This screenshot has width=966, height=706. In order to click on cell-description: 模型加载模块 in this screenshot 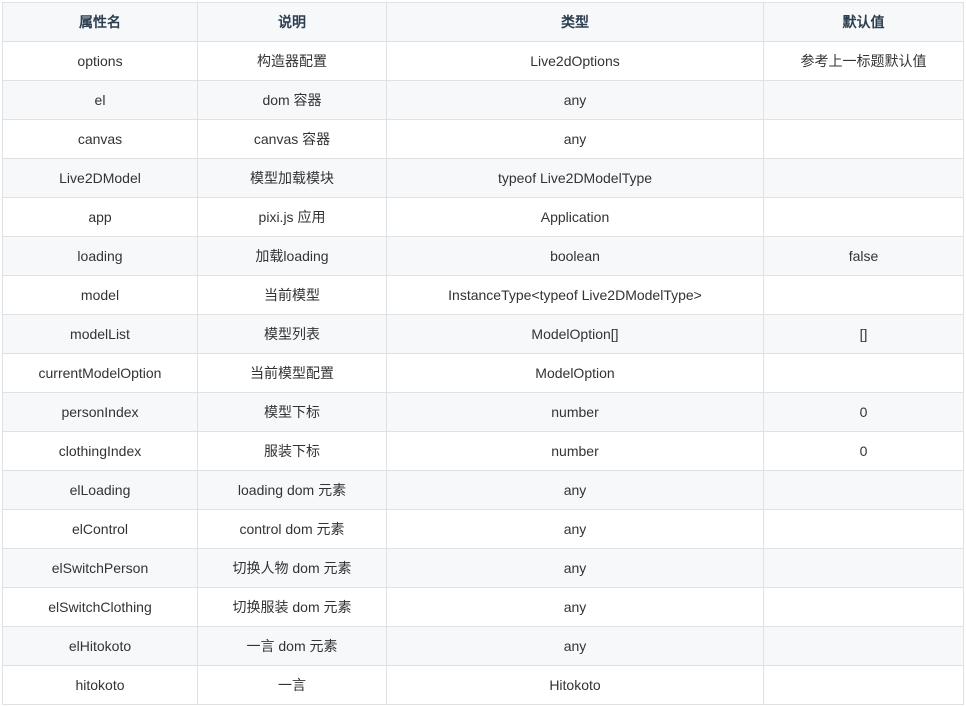, I will do `click(292, 178)`.